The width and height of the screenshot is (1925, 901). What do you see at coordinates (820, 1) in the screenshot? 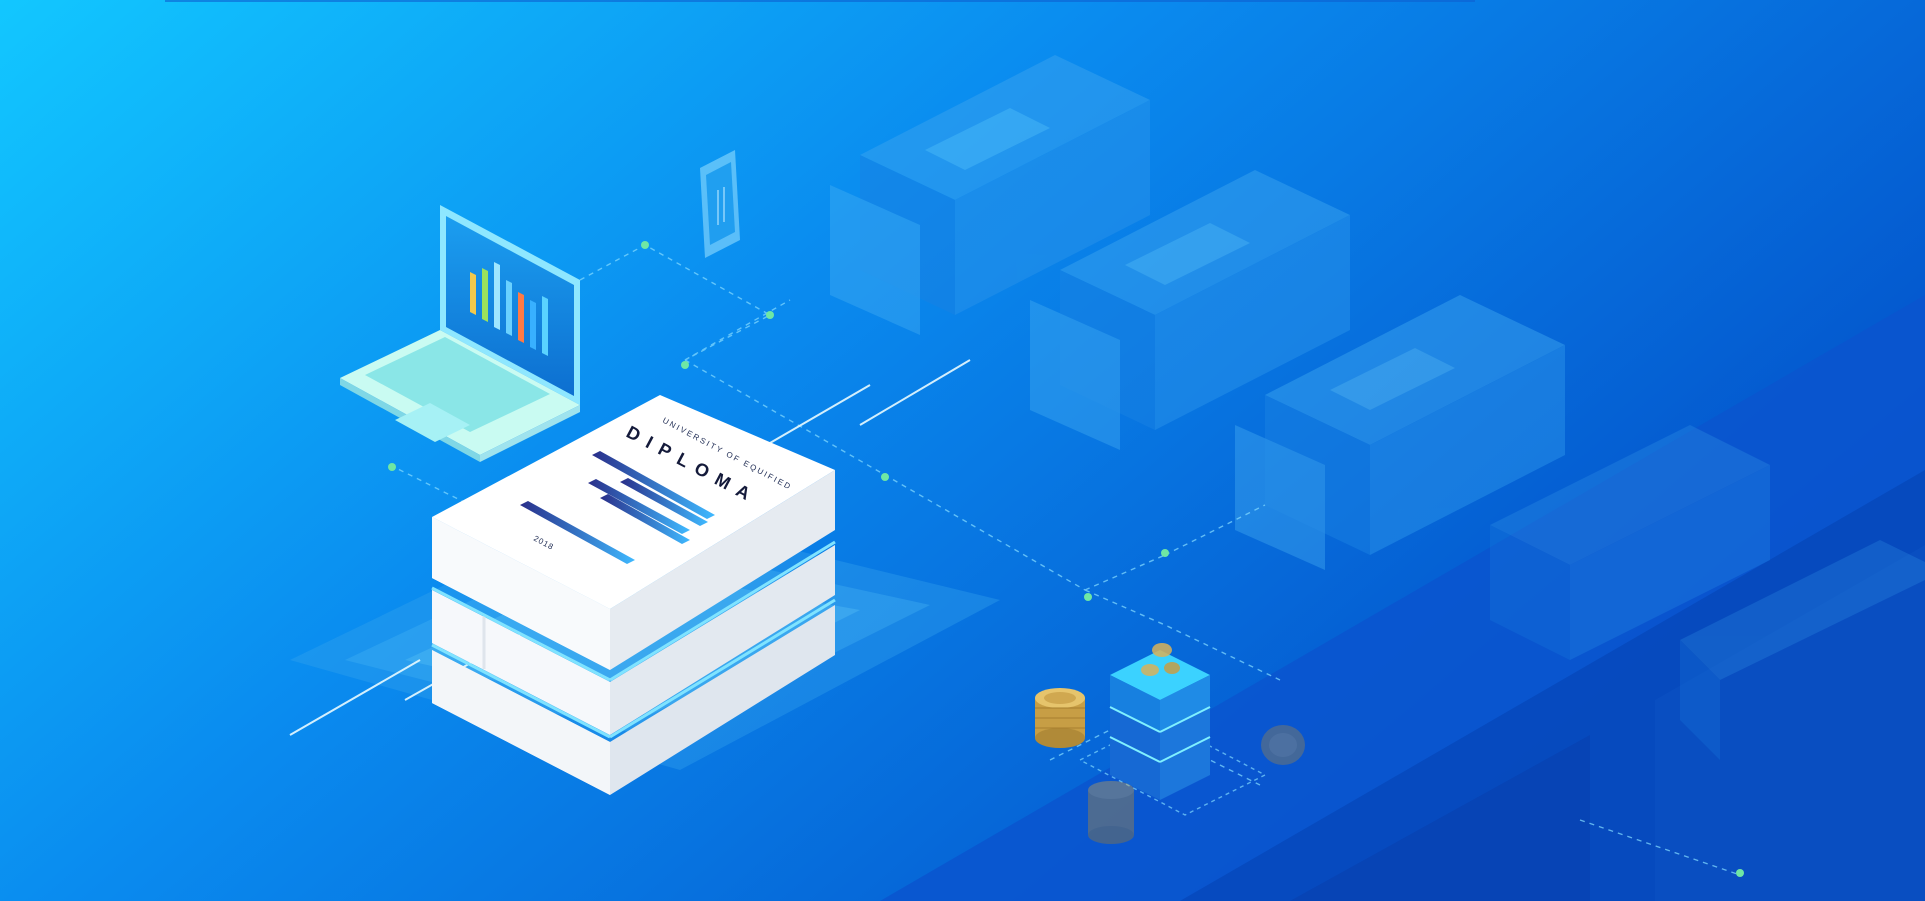
I see `top-edge-line` at bounding box center [820, 1].